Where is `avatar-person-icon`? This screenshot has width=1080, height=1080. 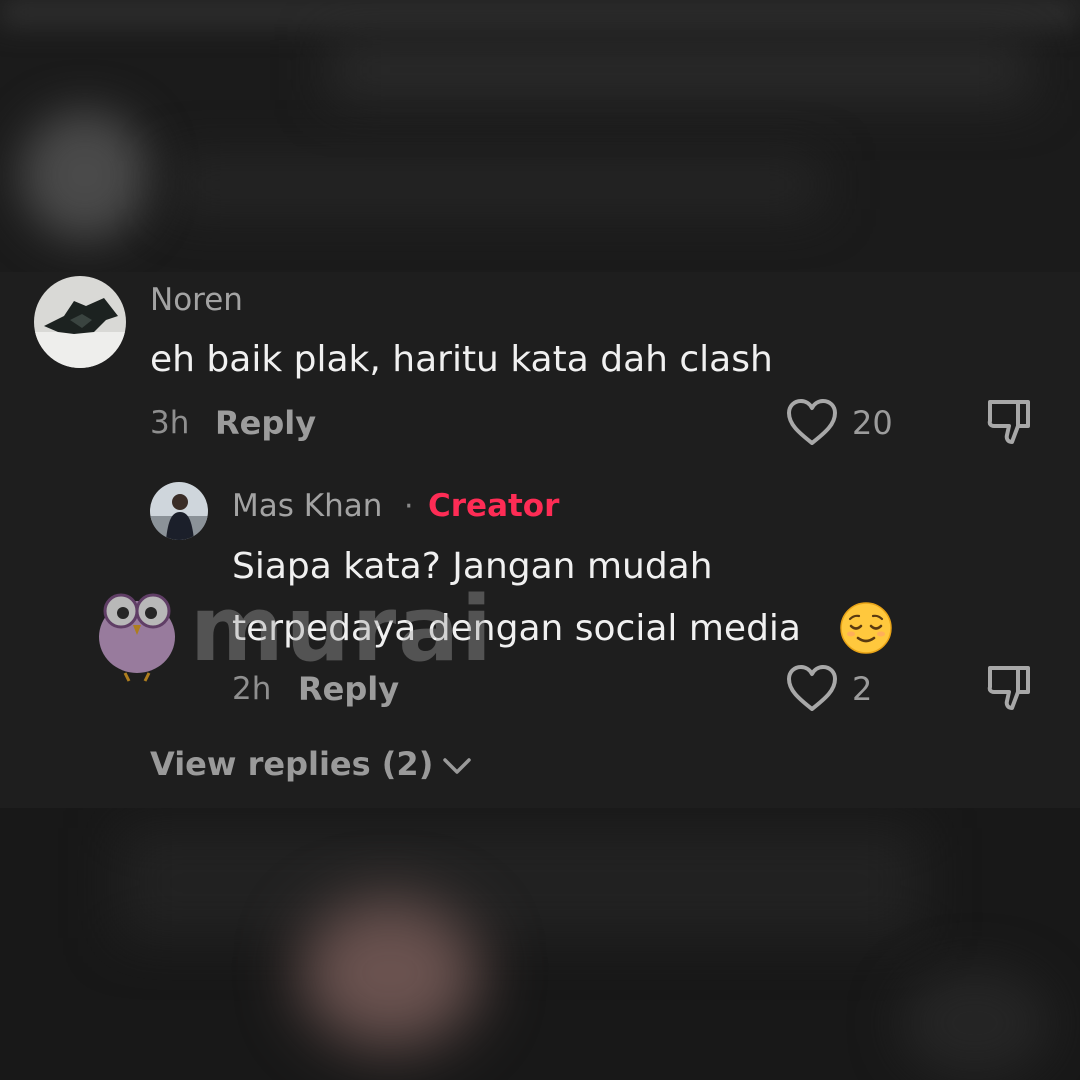 avatar-person-icon is located at coordinates (179, 511).